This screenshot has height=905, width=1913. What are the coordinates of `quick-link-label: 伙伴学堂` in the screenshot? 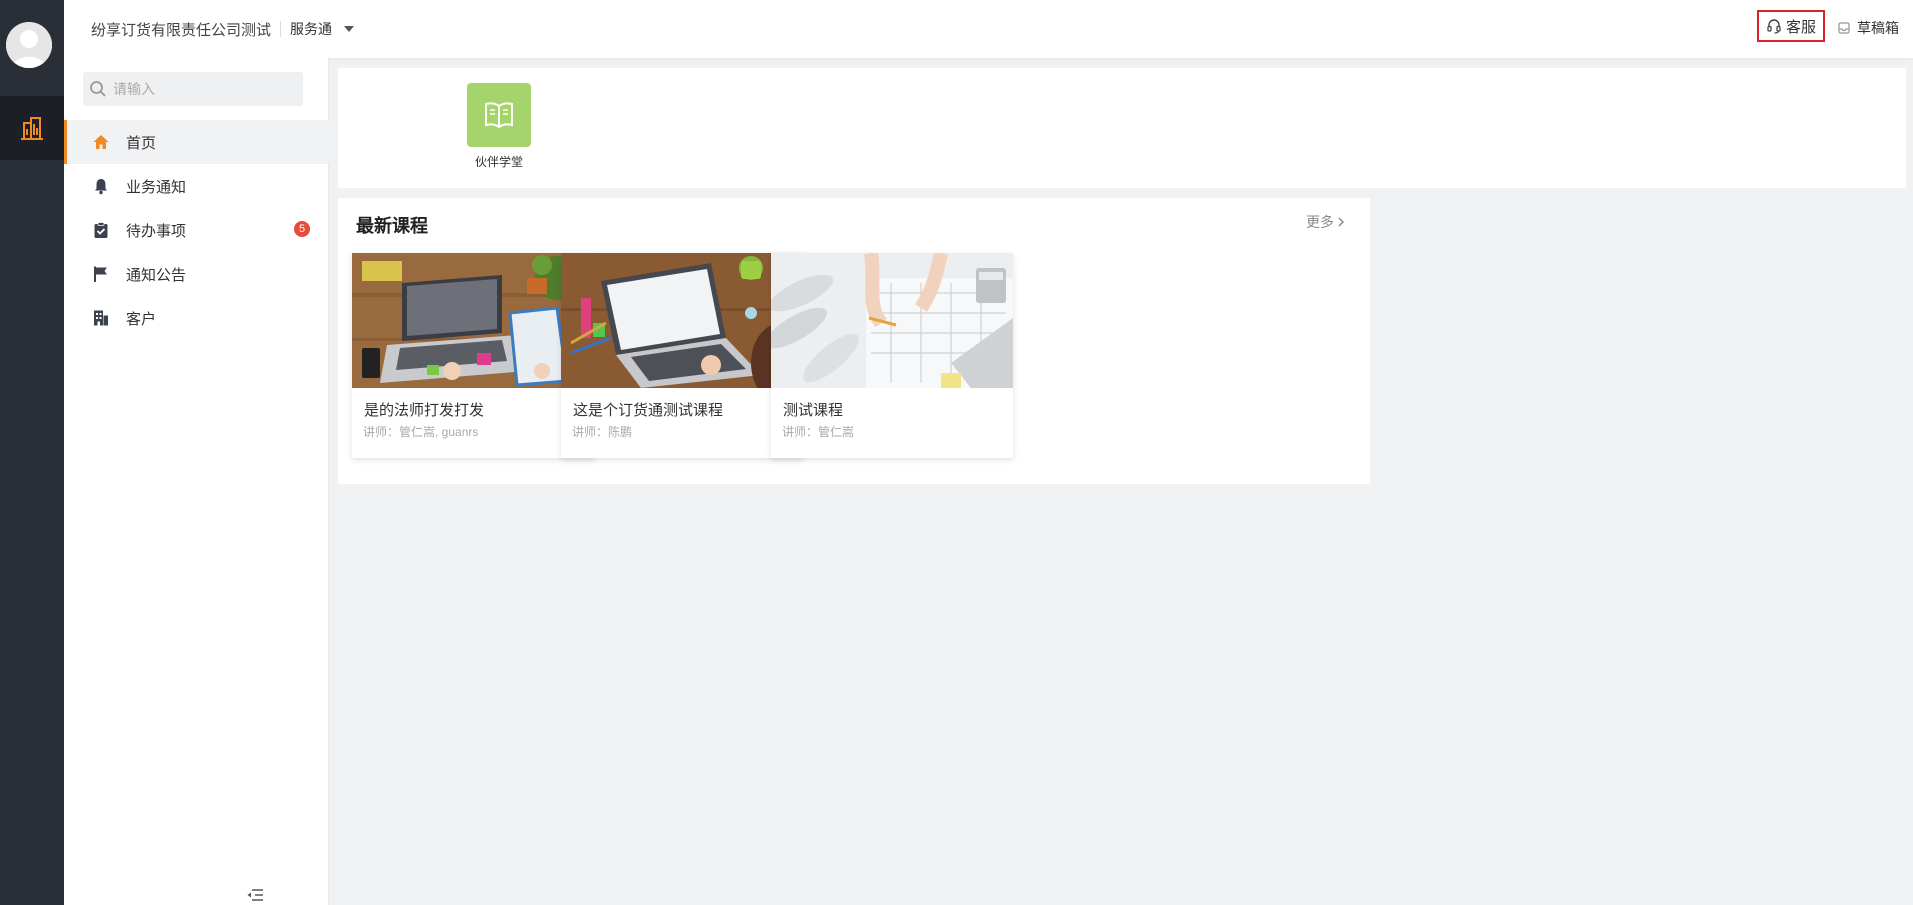 It's located at (498, 162).